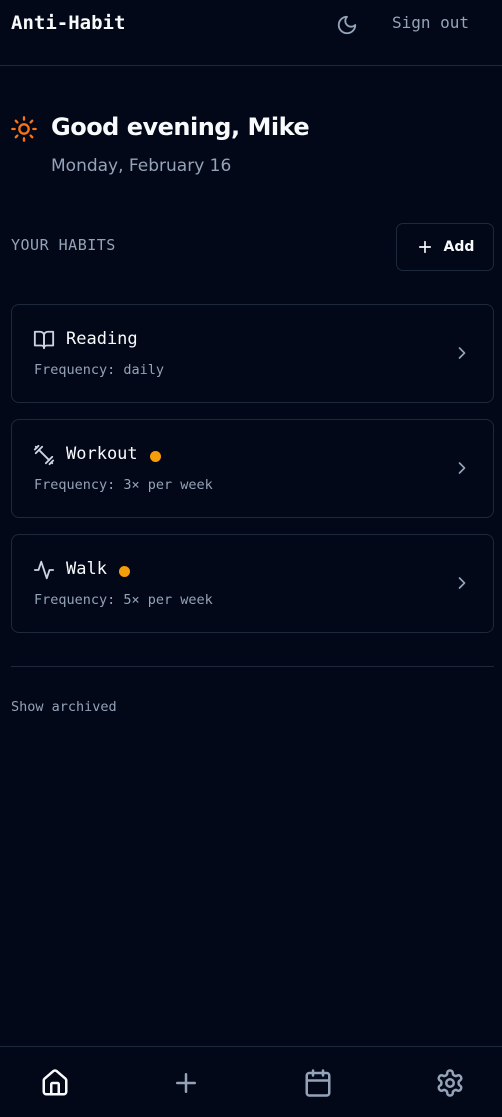 The image size is (502, 1117). Describe the element at coordinates (252, 353) in the screenshot. I see `habit-card-reading: Reading Frequency: daily` at that location.